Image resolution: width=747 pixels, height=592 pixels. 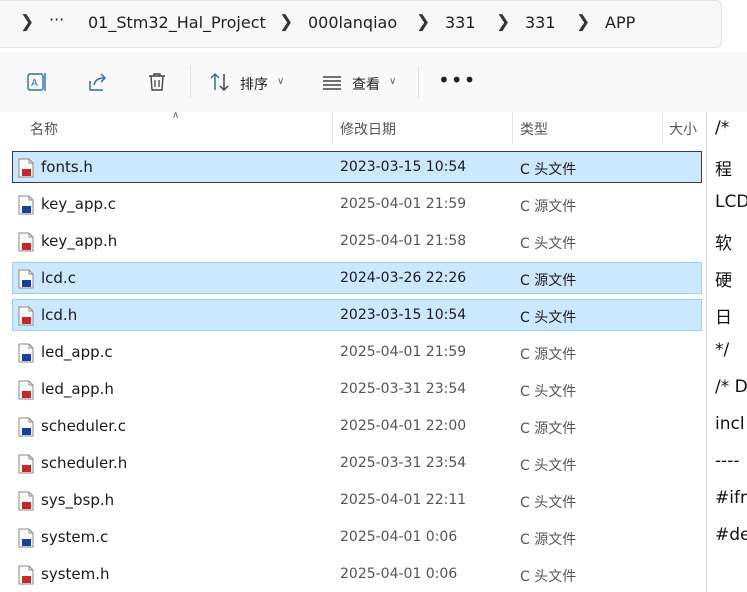 I want to click on file-row: lcd.c 2024-03-26 22:26 C 源文件, so click(x=357, y=278).